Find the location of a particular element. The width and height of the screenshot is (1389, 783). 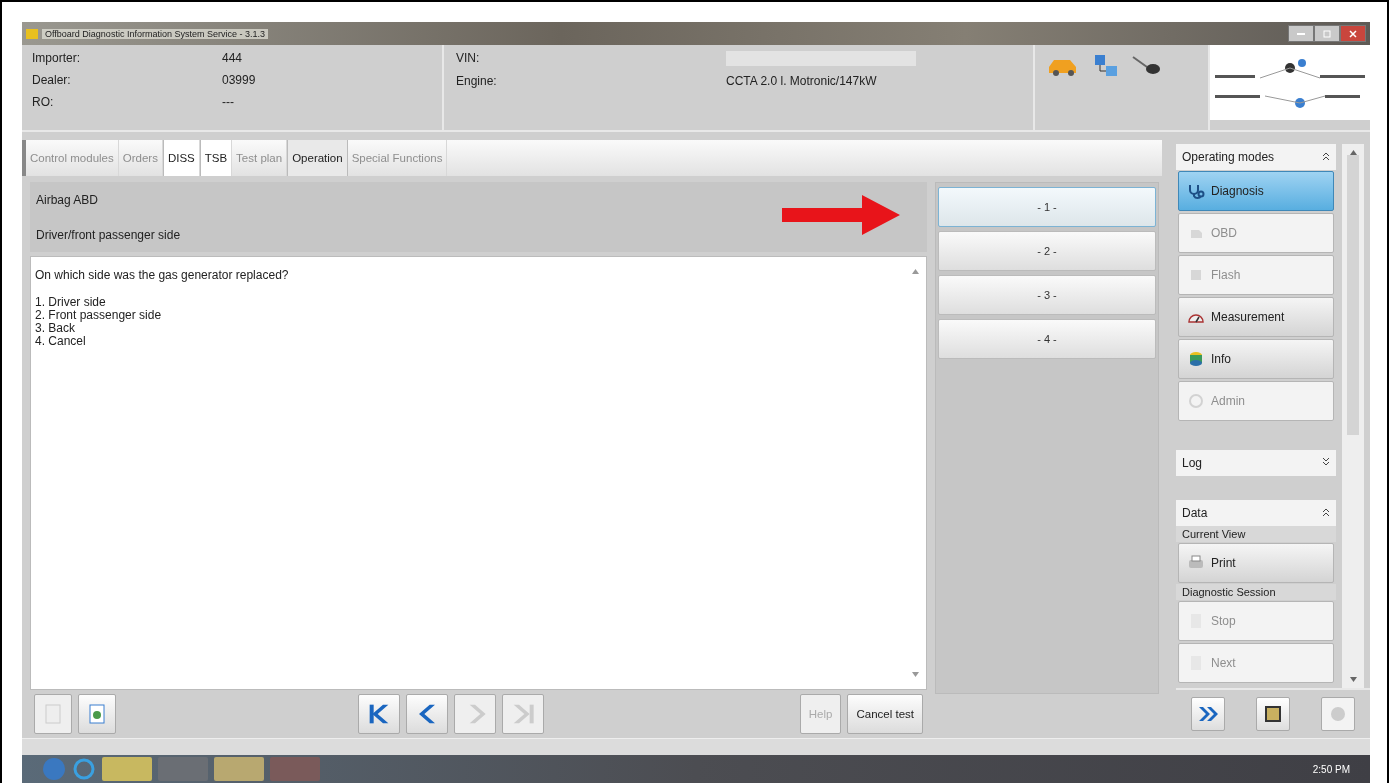

field-value: --- is located at coordinates (228, 102).